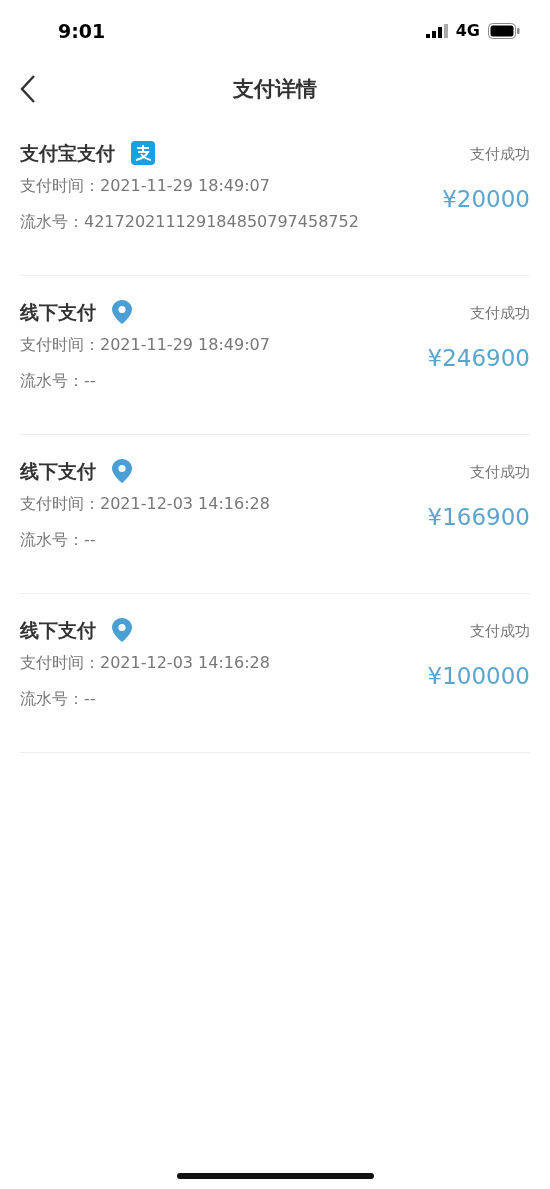  Describe the element at coordinates (82, 31) in the screenshot. I see `status-time: 9:01` at that location.